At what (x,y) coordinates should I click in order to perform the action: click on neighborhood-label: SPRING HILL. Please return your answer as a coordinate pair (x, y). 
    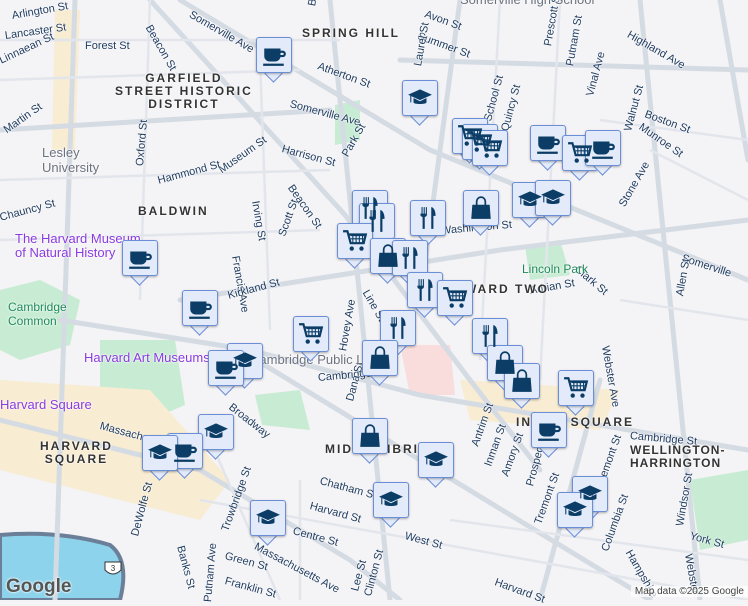
    Looking at the image, I should click on (351, 33).